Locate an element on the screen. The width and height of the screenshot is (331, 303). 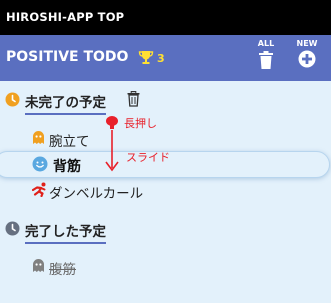
trophy-count: 3 is located at coordinates (161, 58).